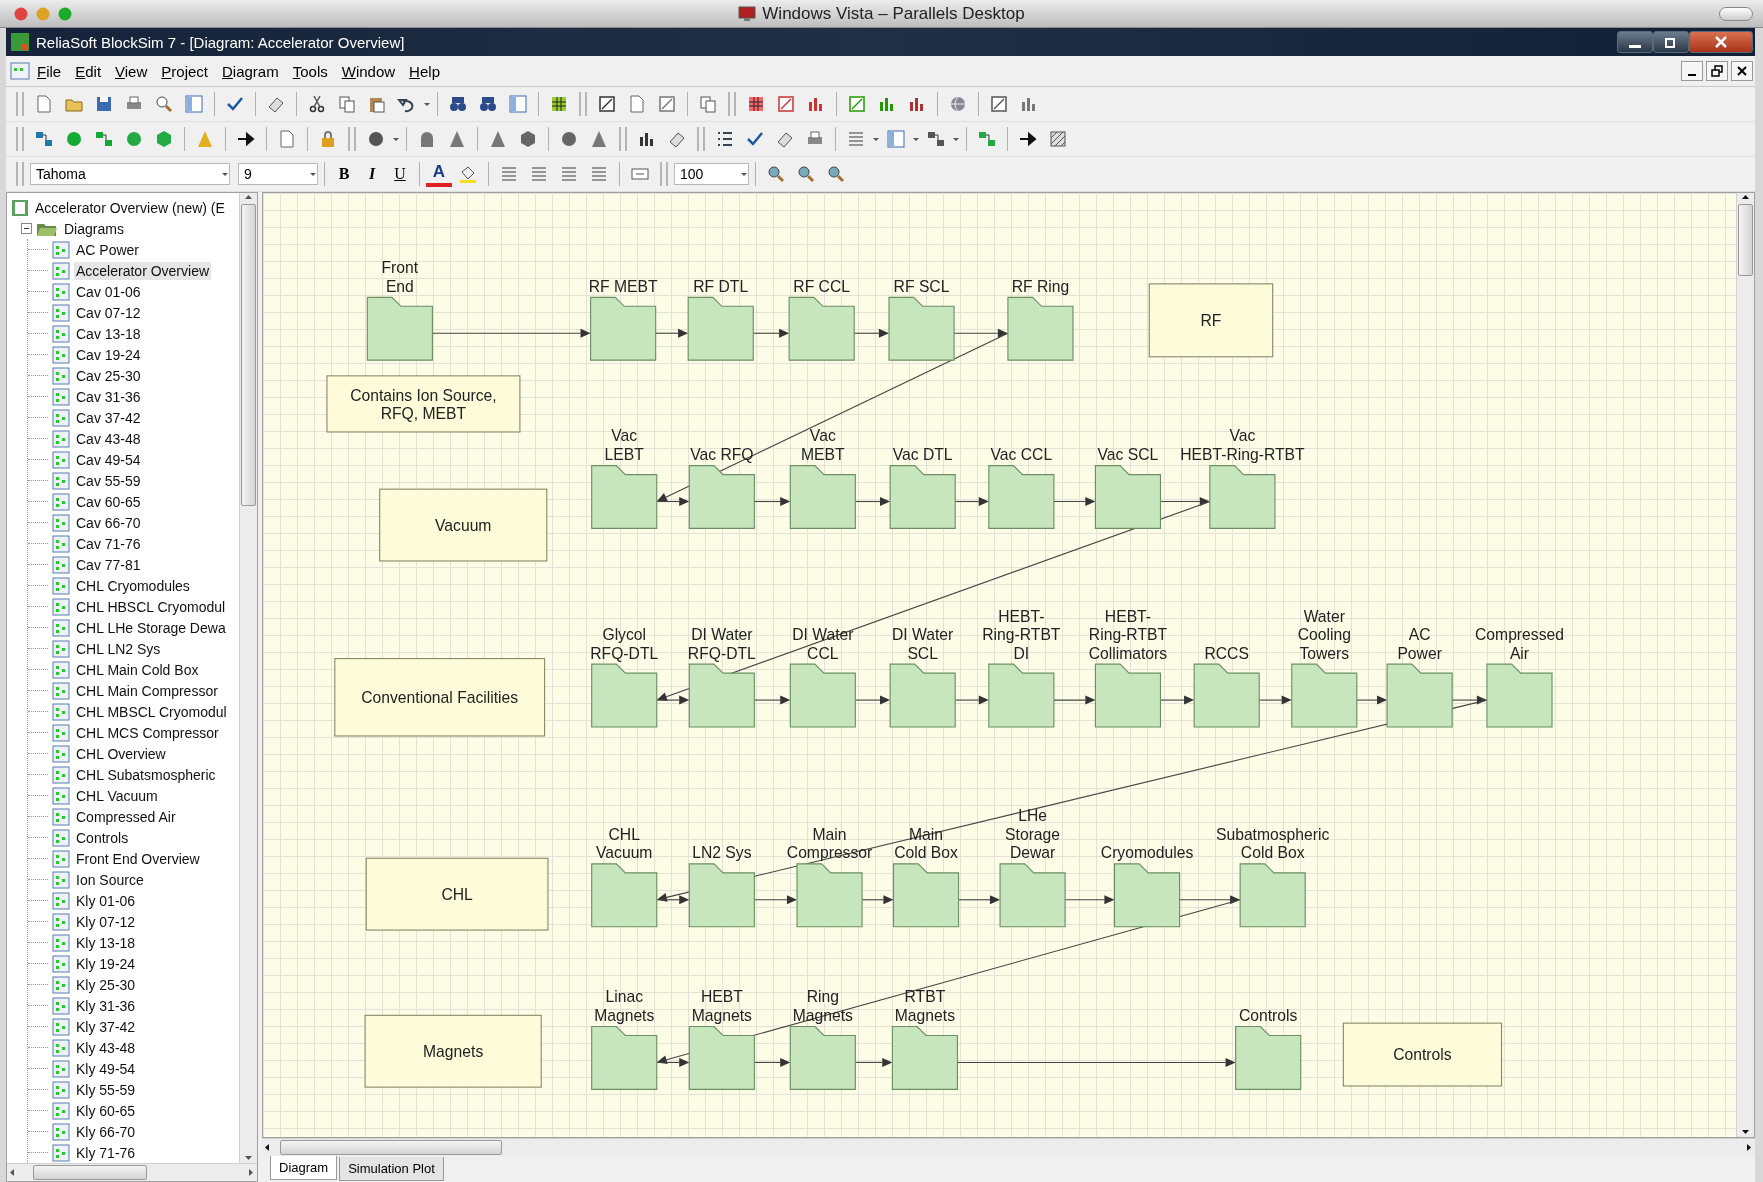 This screenshot has width=1763, height=1182. What do you see at coordinates (368, 71) in the screenshot?
I see `menu-item: Window` at bounding box center [368, 71].